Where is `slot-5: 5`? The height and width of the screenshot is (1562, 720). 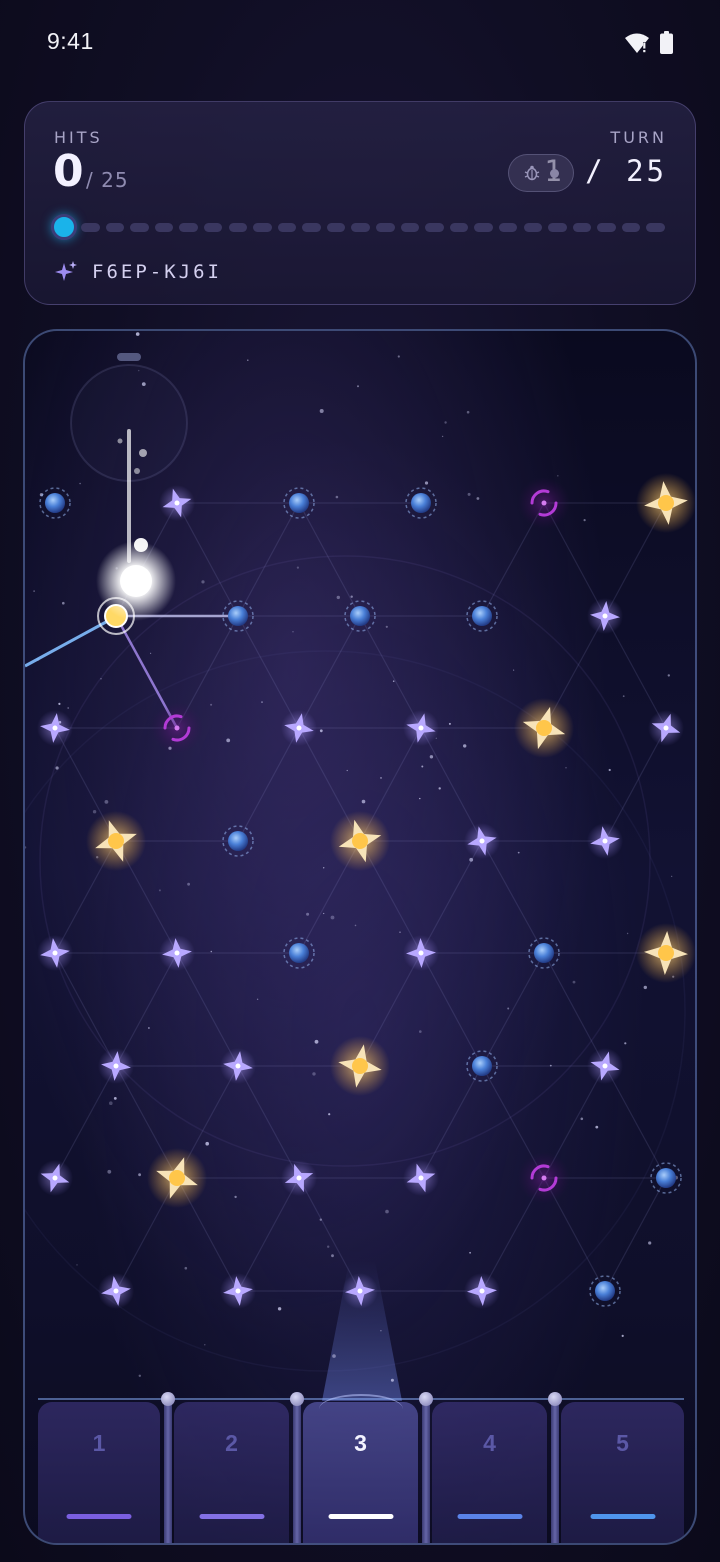
slot-5: 5 is located at coordinates (622, 1472).